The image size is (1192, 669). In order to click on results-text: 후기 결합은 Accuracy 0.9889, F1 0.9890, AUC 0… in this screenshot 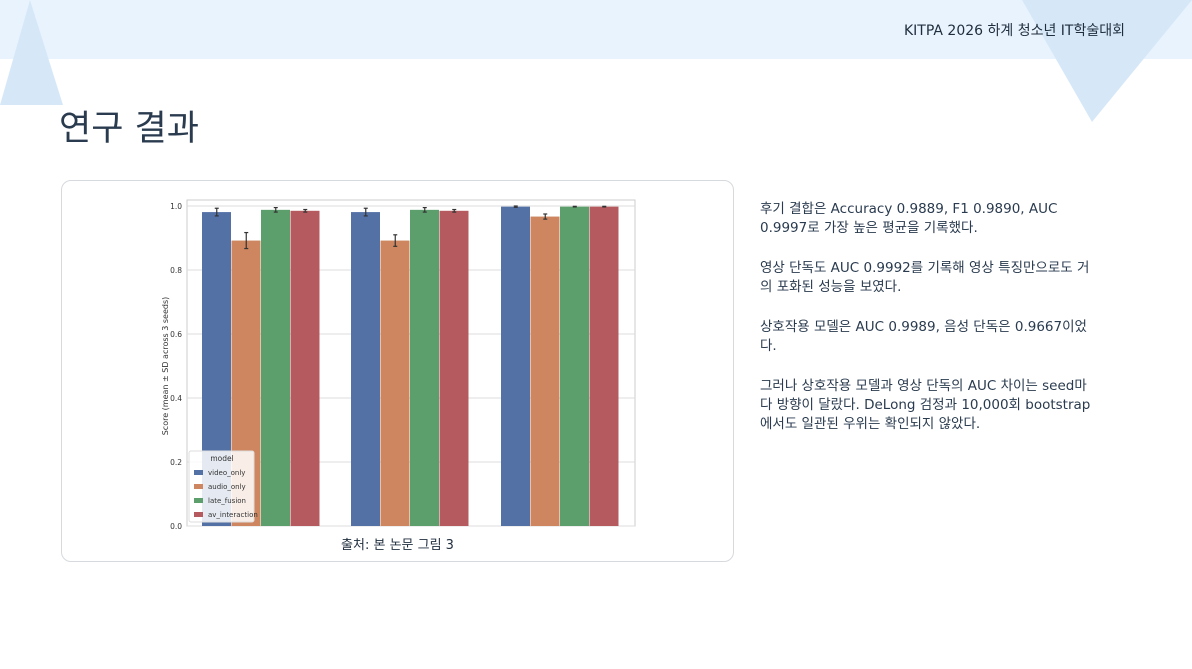, I will do `click(927, 327)`.